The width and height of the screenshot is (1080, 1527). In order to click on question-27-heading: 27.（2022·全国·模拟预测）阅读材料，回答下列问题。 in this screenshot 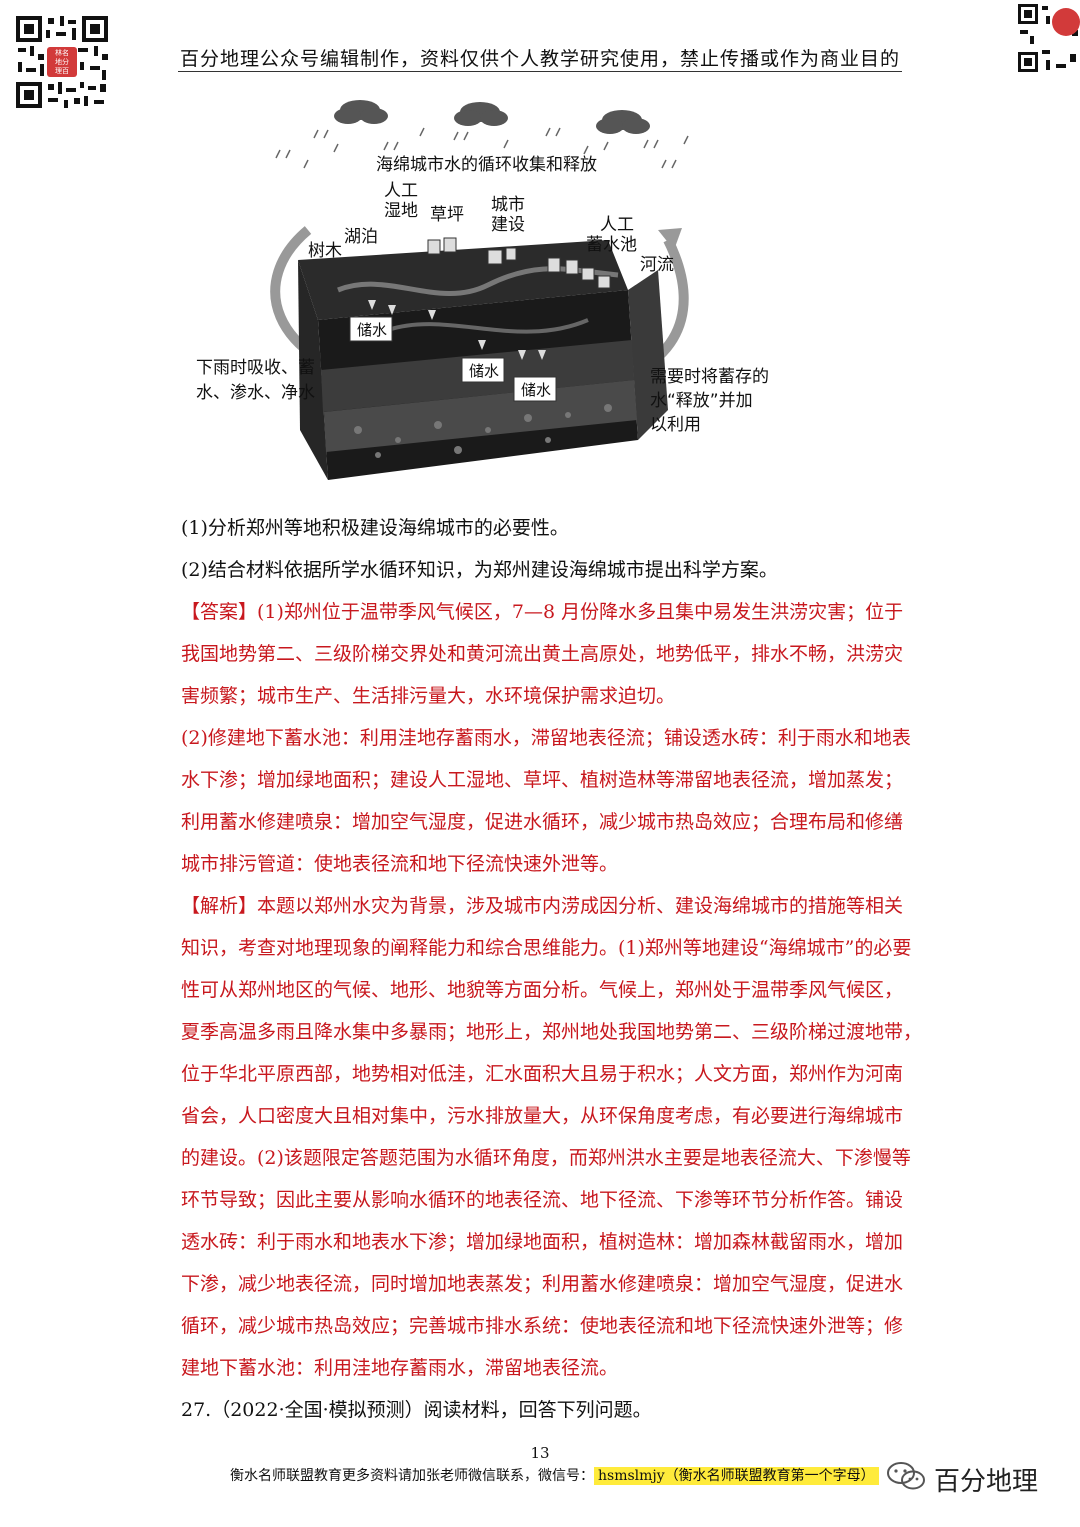, I will do `click(416, 1410)`.